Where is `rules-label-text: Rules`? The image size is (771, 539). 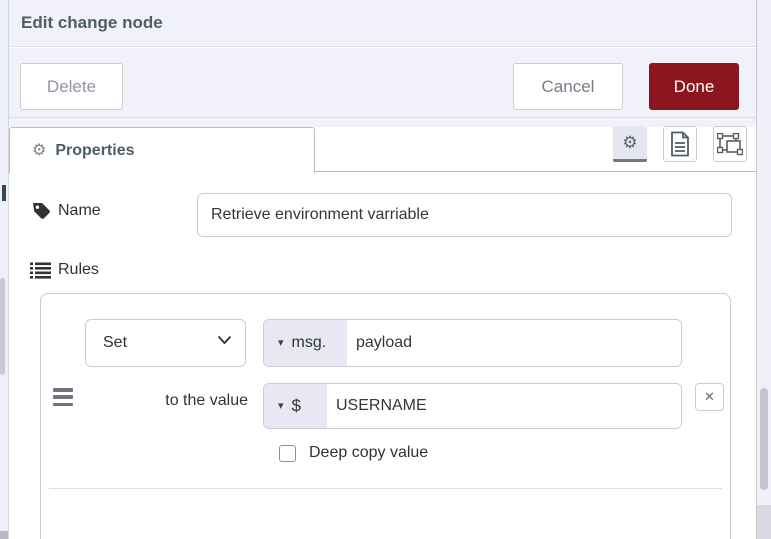
rules-label-text: Rules is located at coordinates (78, 269).